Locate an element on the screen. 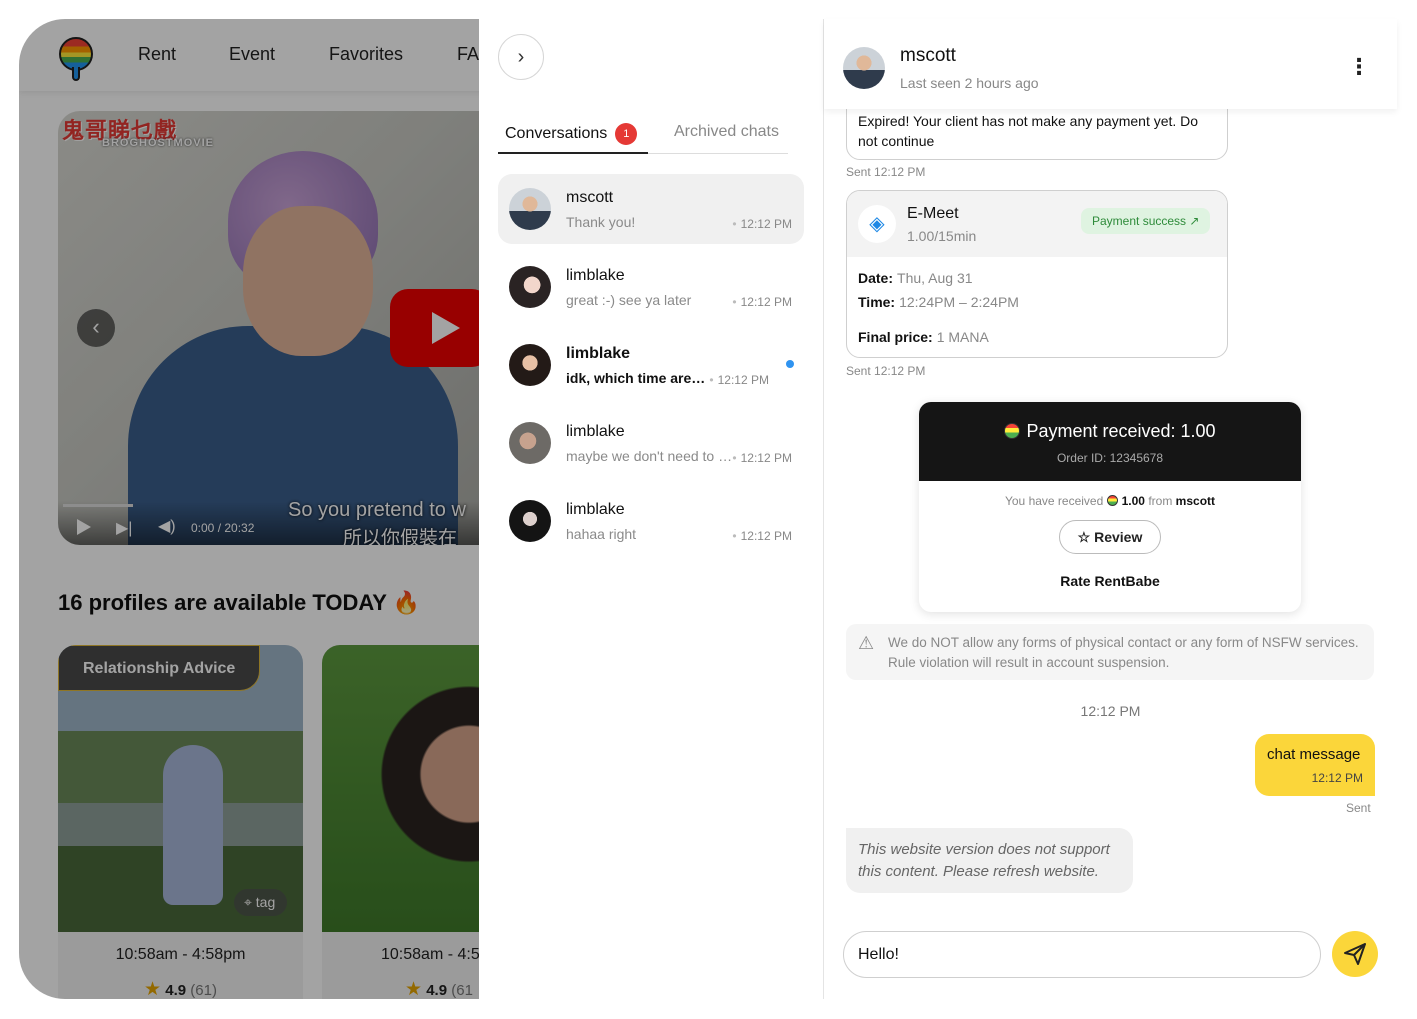 The width and height of the screenshot is (1417, 1019). message-status: Sent is located at coordinates (1358, 808).